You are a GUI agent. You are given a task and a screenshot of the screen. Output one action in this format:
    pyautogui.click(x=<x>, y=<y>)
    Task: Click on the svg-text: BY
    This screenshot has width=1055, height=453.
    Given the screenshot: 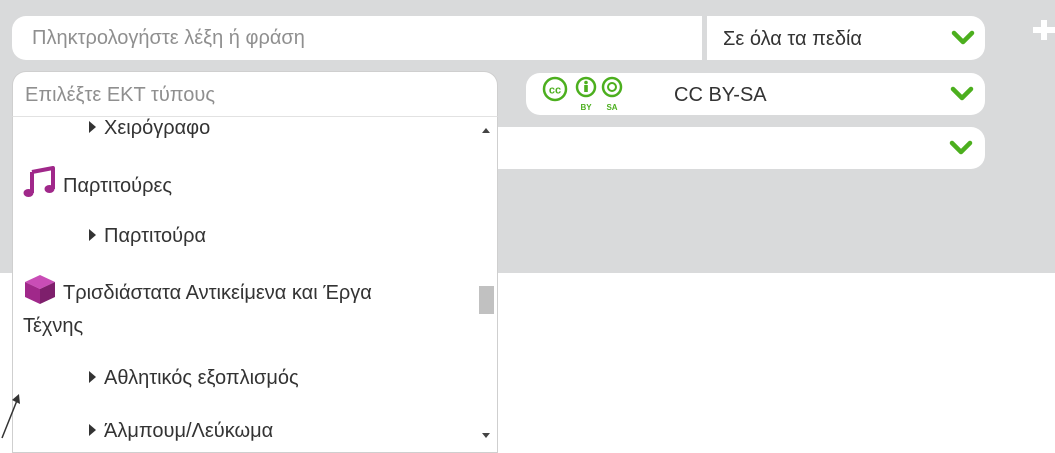 What is the action you would take?
    pyautogui.click(x=586, y=107)
    